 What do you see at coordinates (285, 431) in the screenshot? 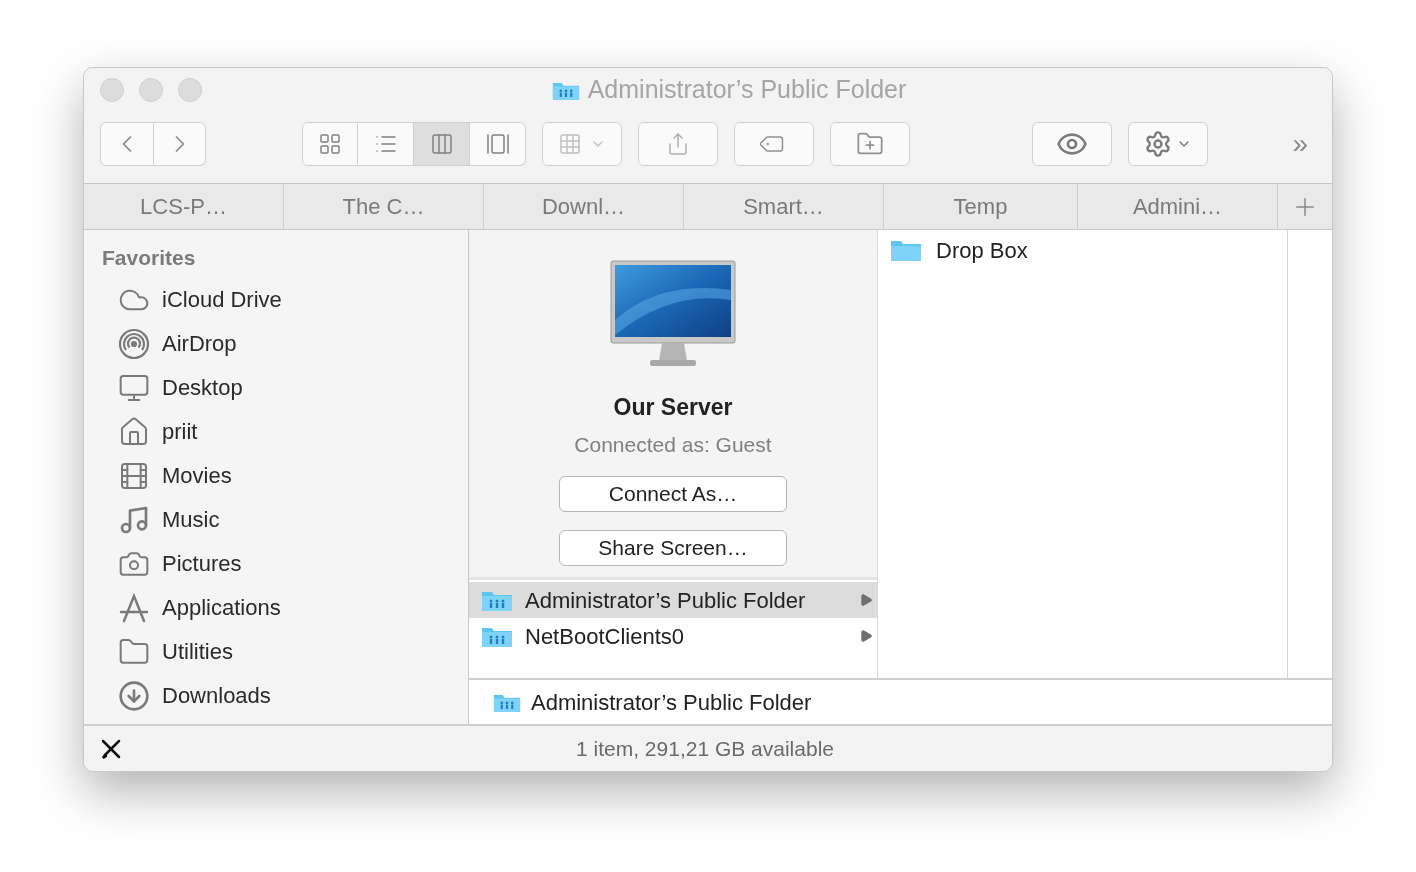
I see `sidebar-item: priit` at bounding box center [285, 431].